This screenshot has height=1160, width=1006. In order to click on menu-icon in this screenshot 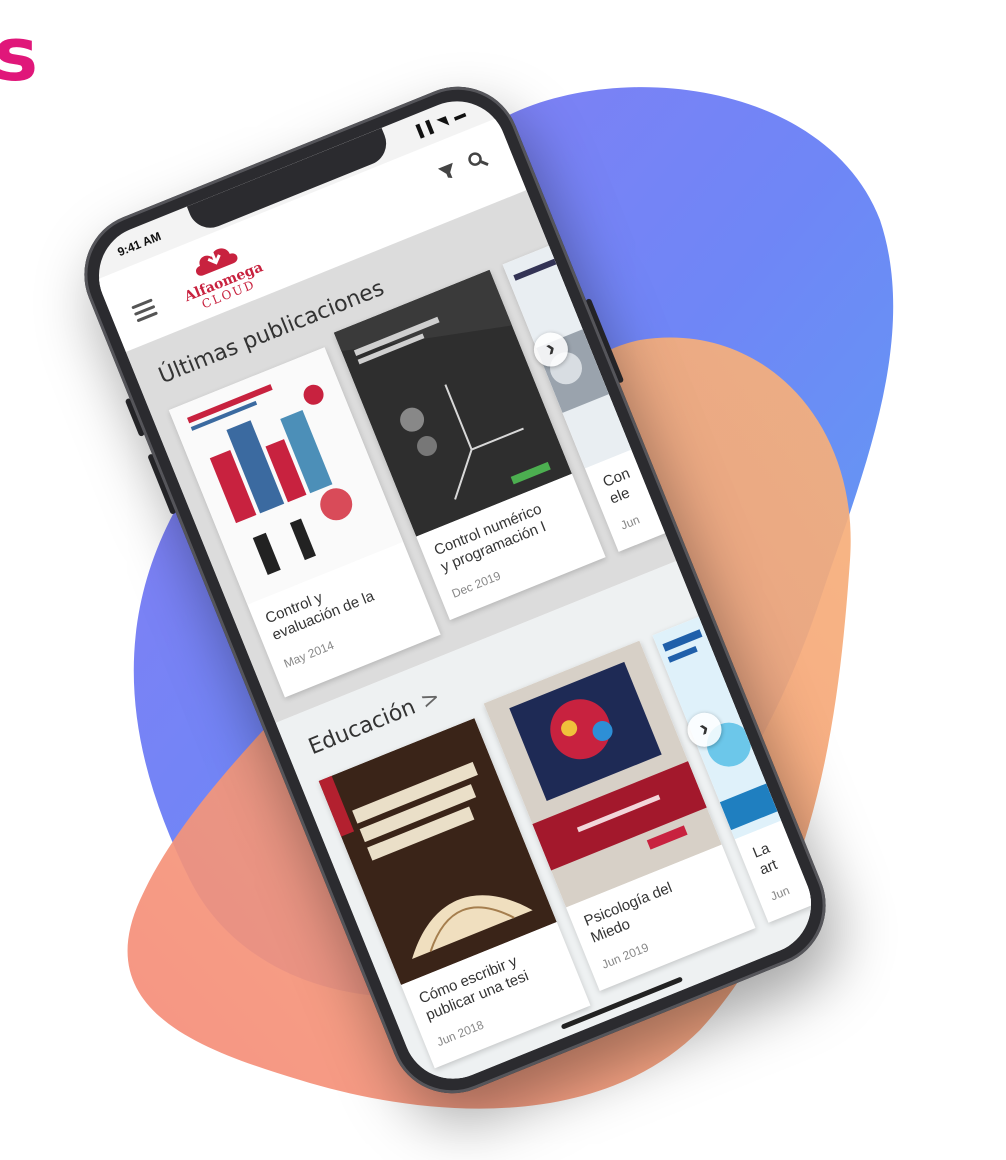, I will do `click(145, 310)`.